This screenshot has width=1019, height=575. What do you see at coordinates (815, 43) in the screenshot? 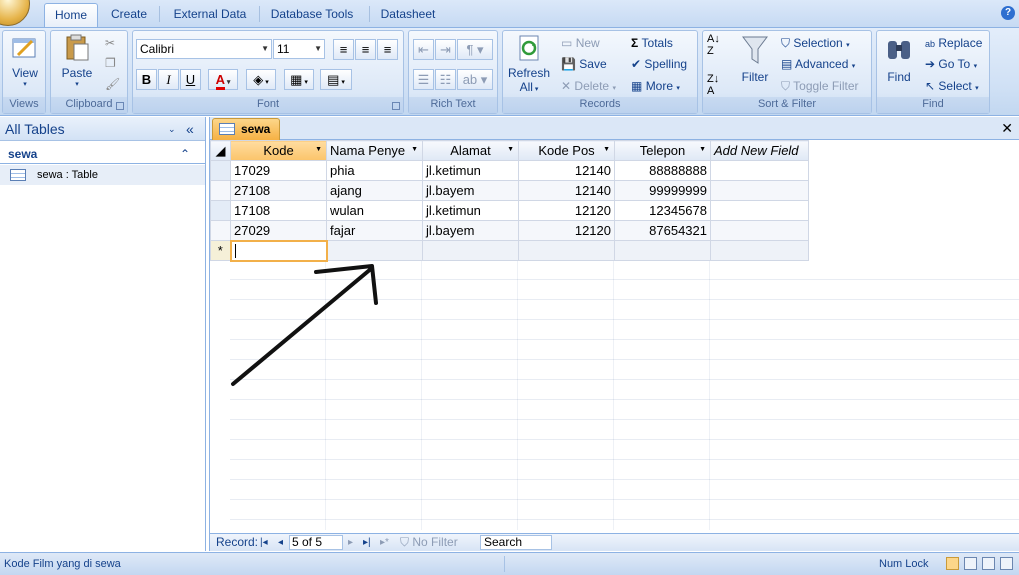
I see `selection-button: ⛉ Selection ▾` at bounding box center [815, 43].